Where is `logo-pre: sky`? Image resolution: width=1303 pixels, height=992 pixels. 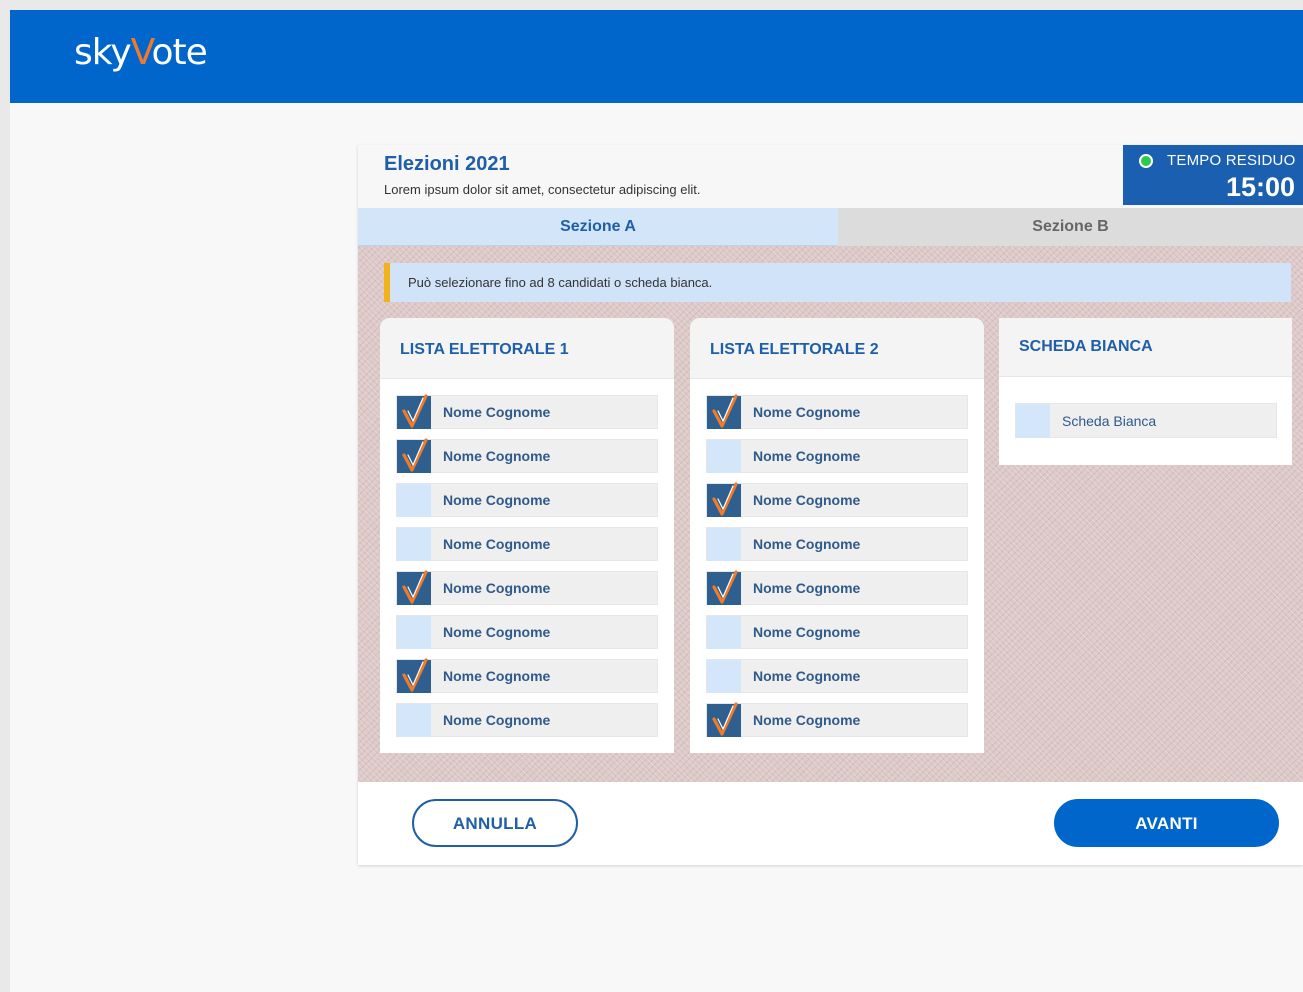 logo-pre: sky is located at coordinates (103, 52).